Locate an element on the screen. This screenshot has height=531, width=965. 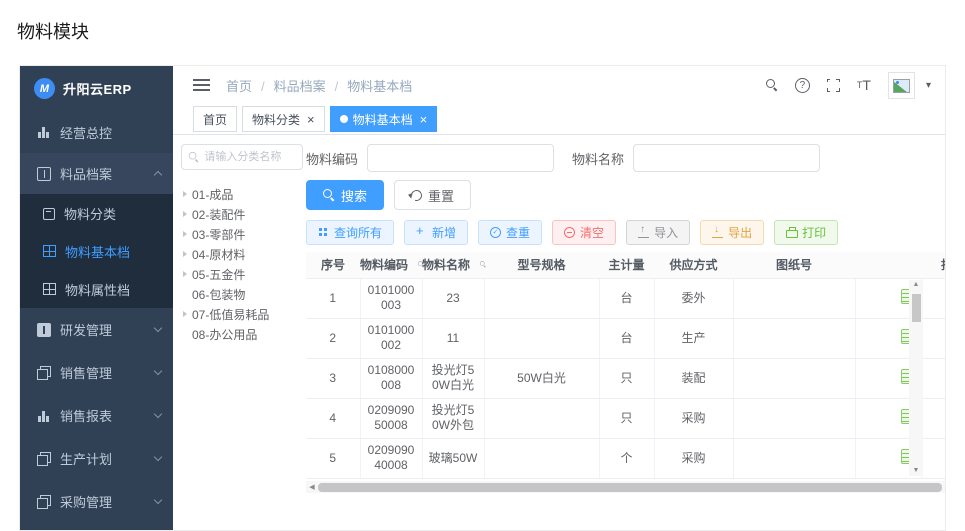
cell-unit: 只 is located at coordinates (627, 418).